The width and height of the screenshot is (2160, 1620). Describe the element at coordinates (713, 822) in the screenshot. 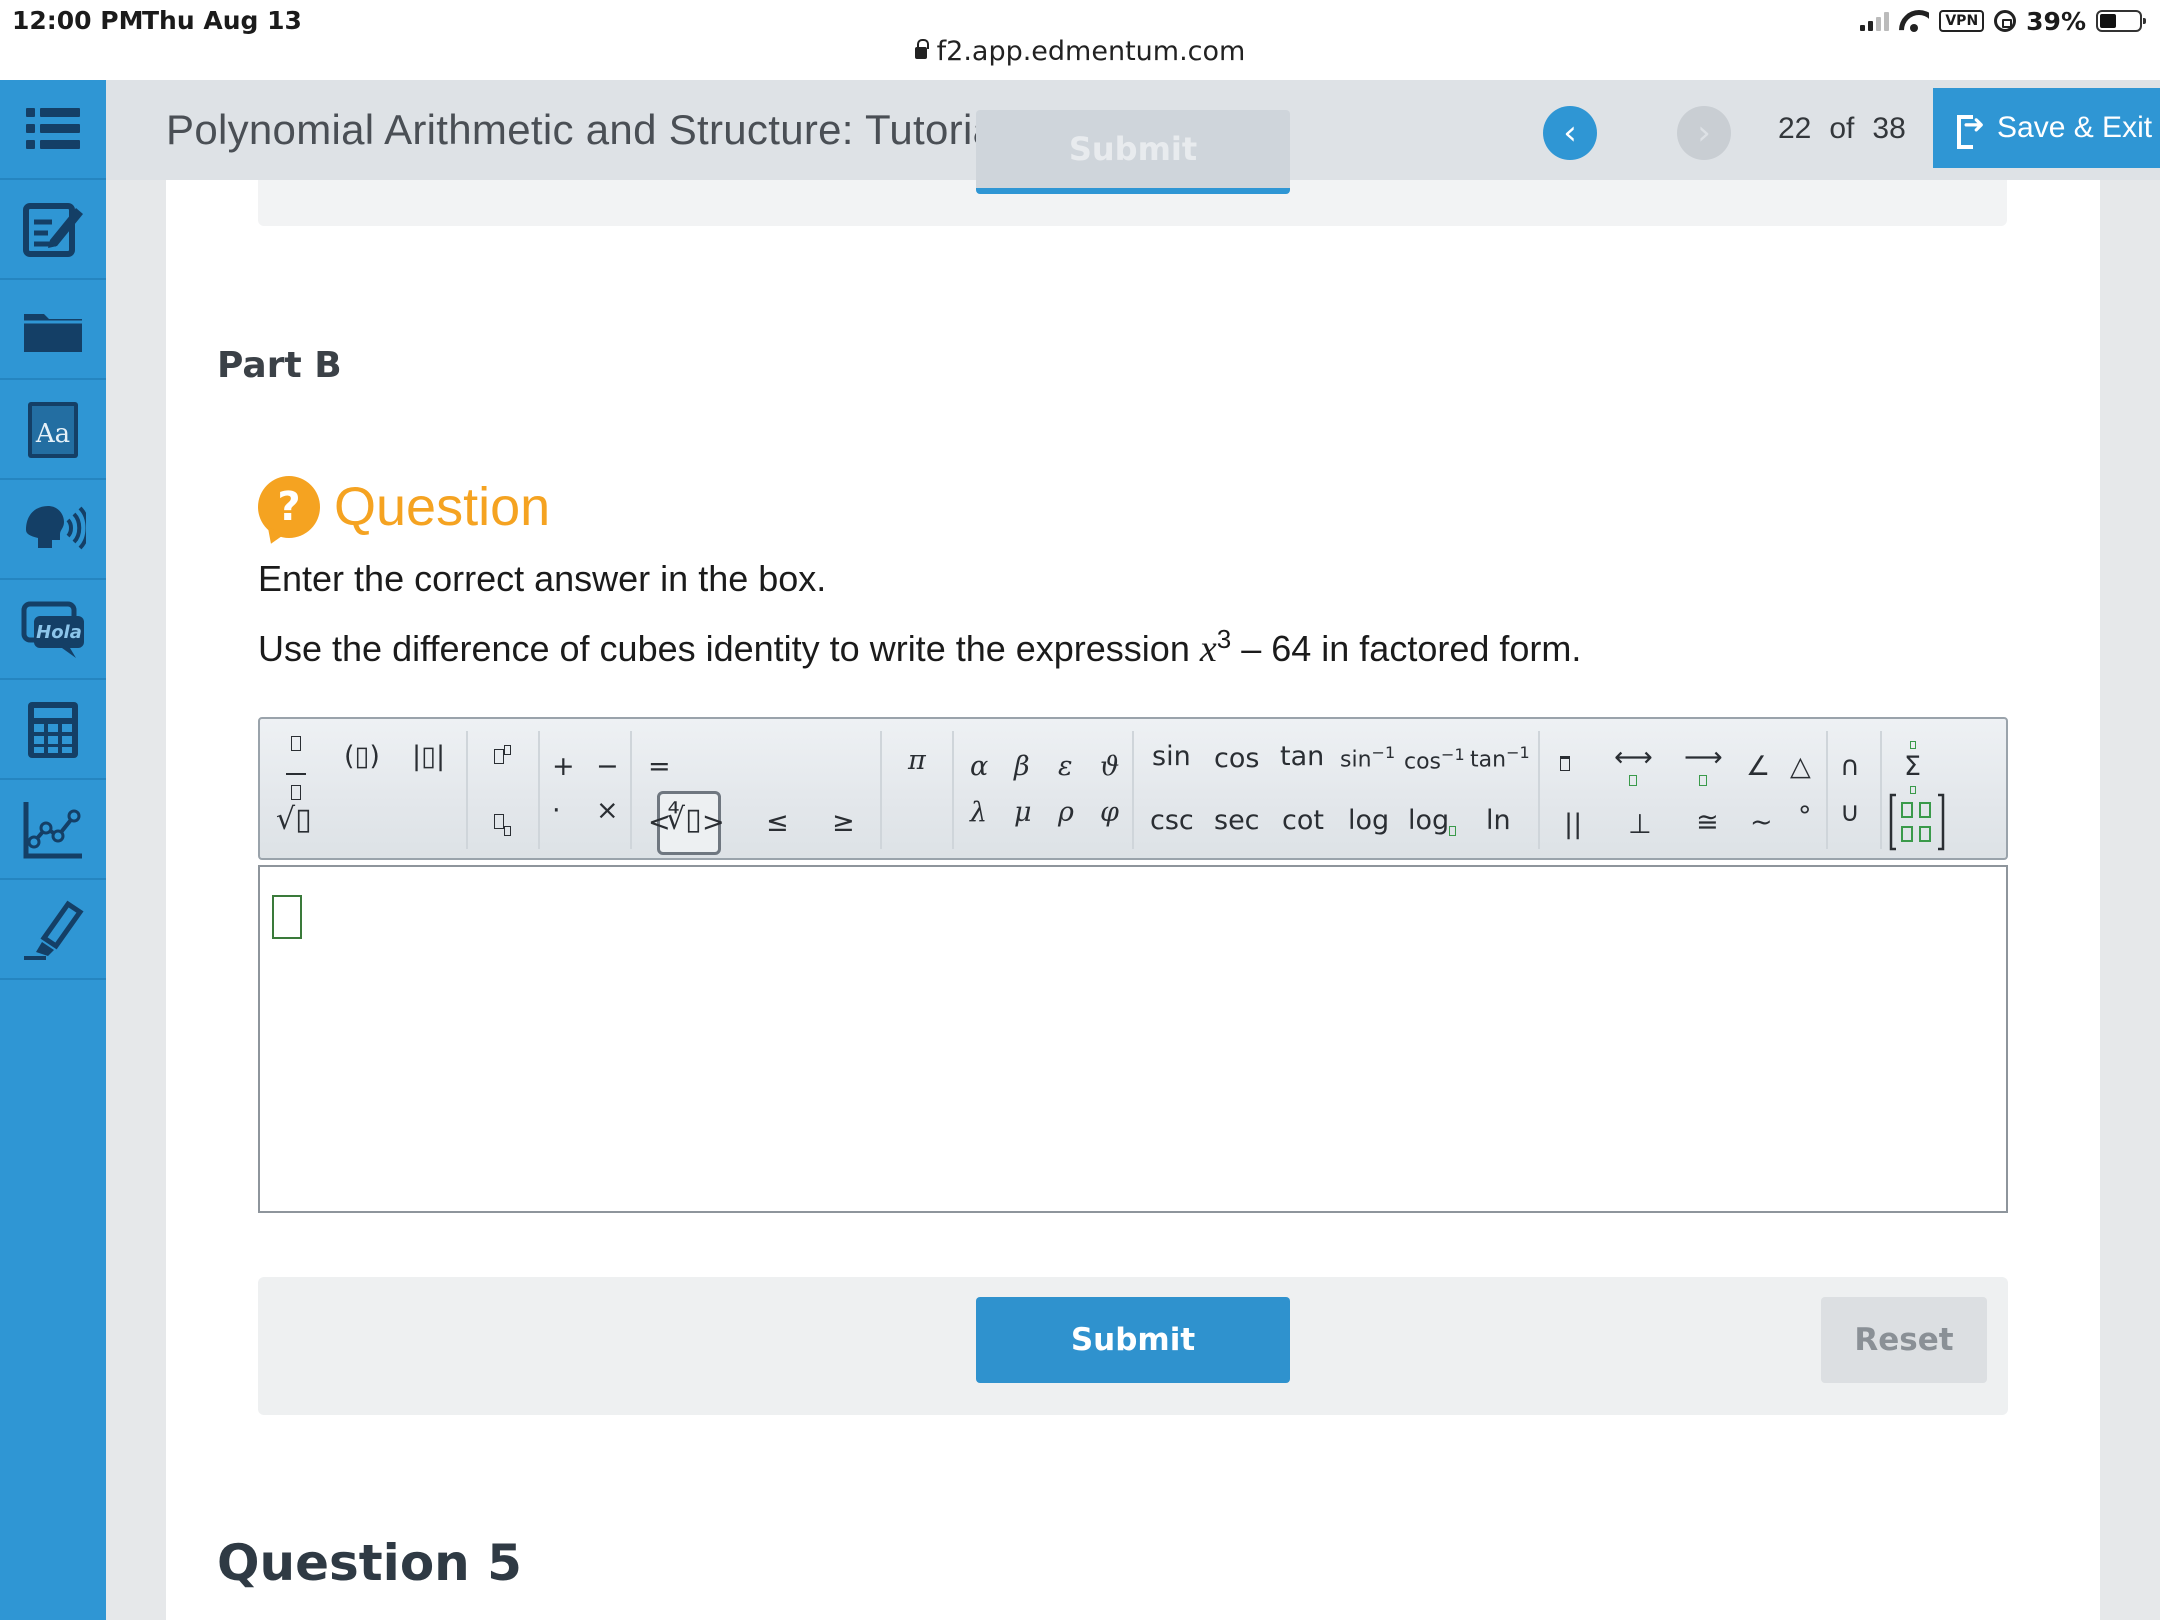

I see `greater-than-button: >` at that location.